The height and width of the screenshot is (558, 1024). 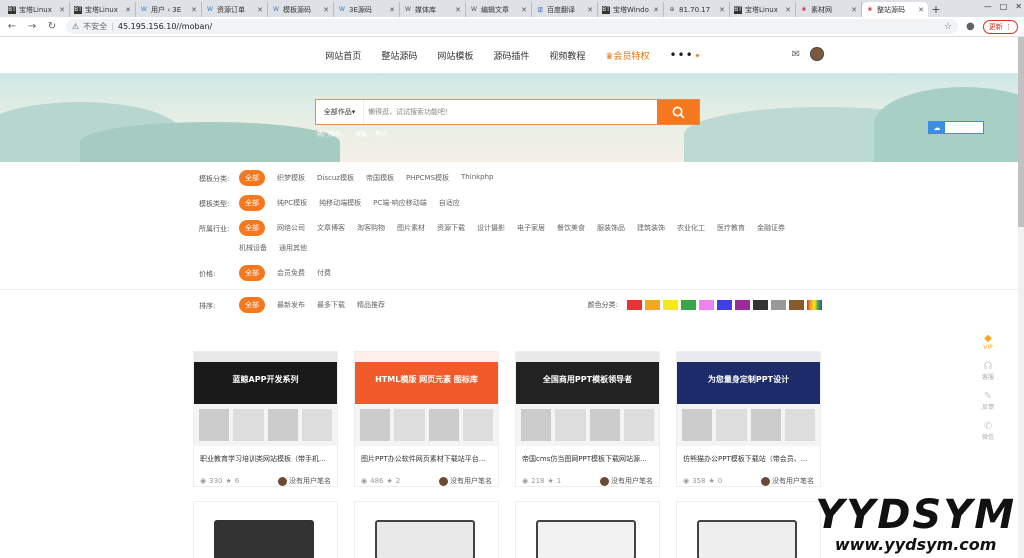 What do you see at coordinates (587, 399) in the screenshot?
I see `card-thumbnail: 全国商用PPT模板领导者` at bounding box center [587, 399].